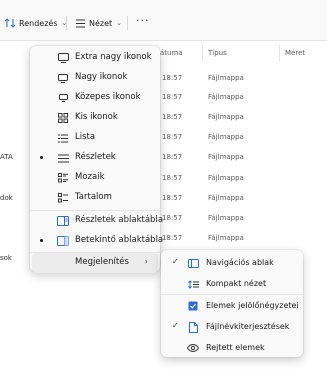 This screenshot has height=371, width=327. Describe the element at coordinates (90, 177) in the screenshot. I see `menu-item-label: Mozaik` at that location.